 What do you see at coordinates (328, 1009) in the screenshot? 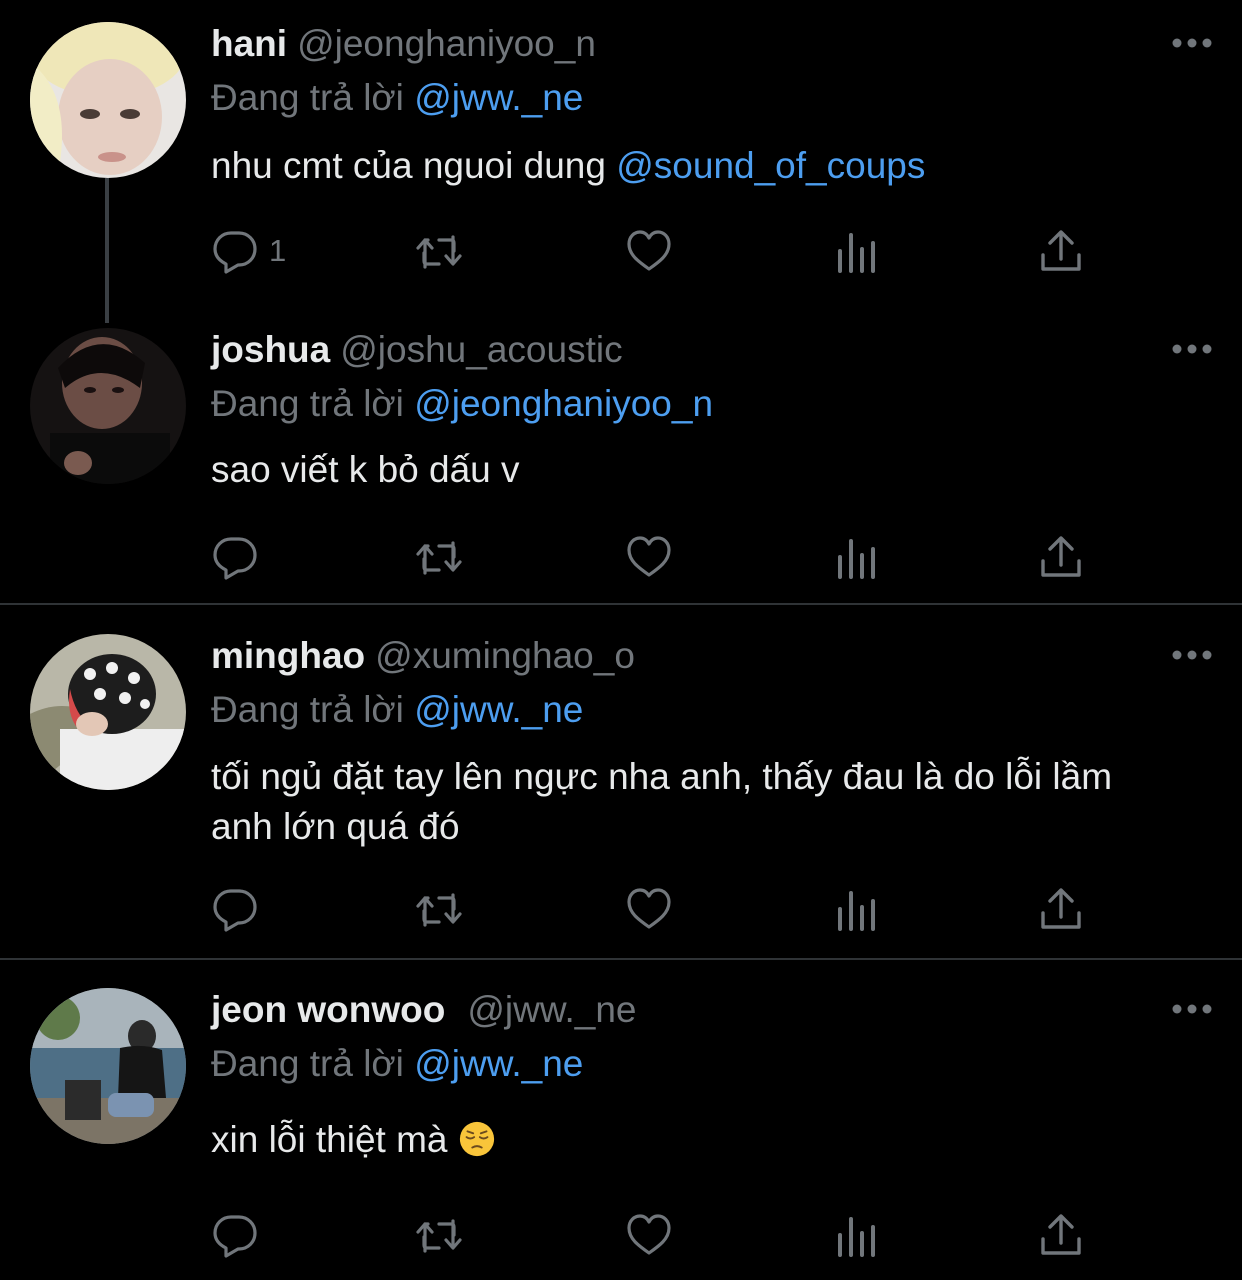
I see `display-name: jeon wonwoo` at bounding box center [328, 1009].